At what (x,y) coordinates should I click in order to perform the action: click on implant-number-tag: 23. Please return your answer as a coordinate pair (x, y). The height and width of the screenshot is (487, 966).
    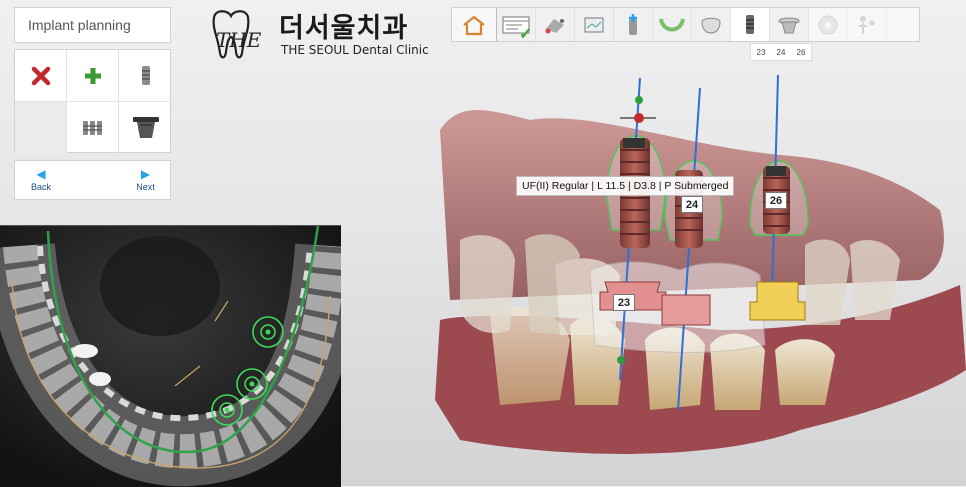
    Looking at the image, I should click on (624, 302).